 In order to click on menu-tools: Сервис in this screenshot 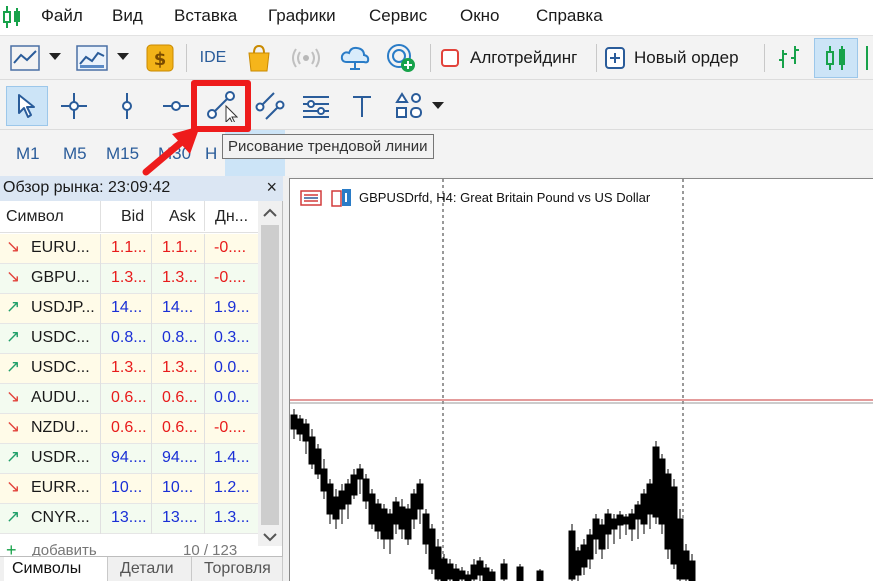, I will do `click(398, 16)`.